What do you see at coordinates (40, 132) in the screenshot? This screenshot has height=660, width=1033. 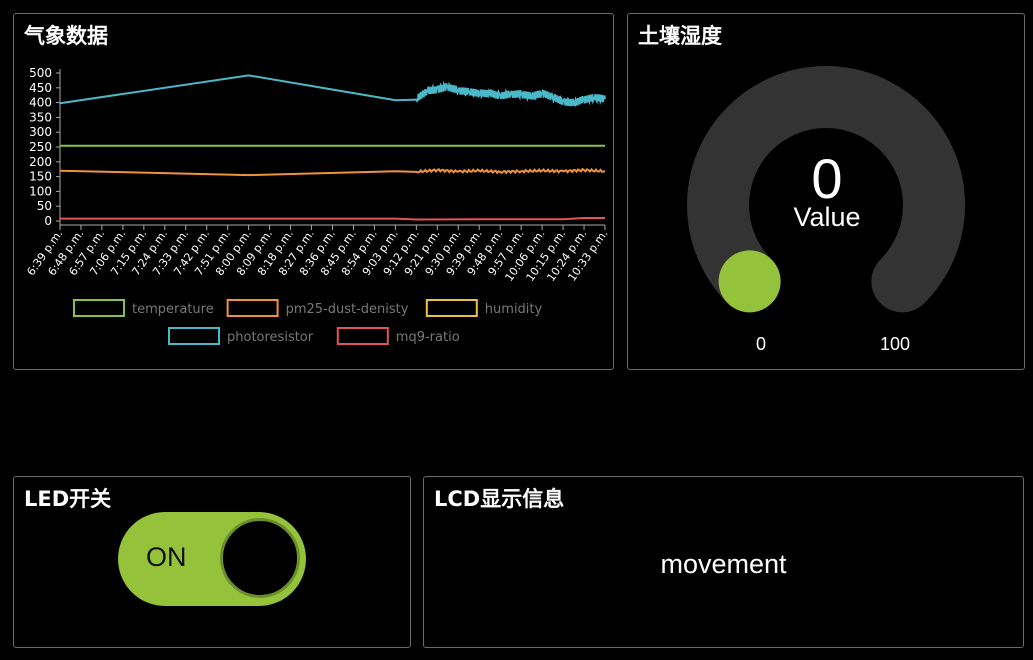 I see `y-tick-label: 300` at bounding box center [40, 132].